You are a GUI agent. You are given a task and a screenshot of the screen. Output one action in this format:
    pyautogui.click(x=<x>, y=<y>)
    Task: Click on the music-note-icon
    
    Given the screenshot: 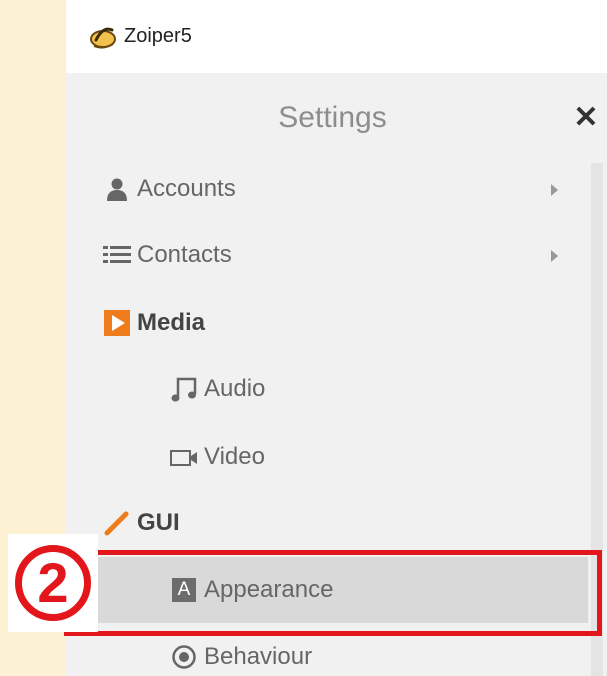 What is the action you would take?
    pyautogui.click(x=184, y=389)
    